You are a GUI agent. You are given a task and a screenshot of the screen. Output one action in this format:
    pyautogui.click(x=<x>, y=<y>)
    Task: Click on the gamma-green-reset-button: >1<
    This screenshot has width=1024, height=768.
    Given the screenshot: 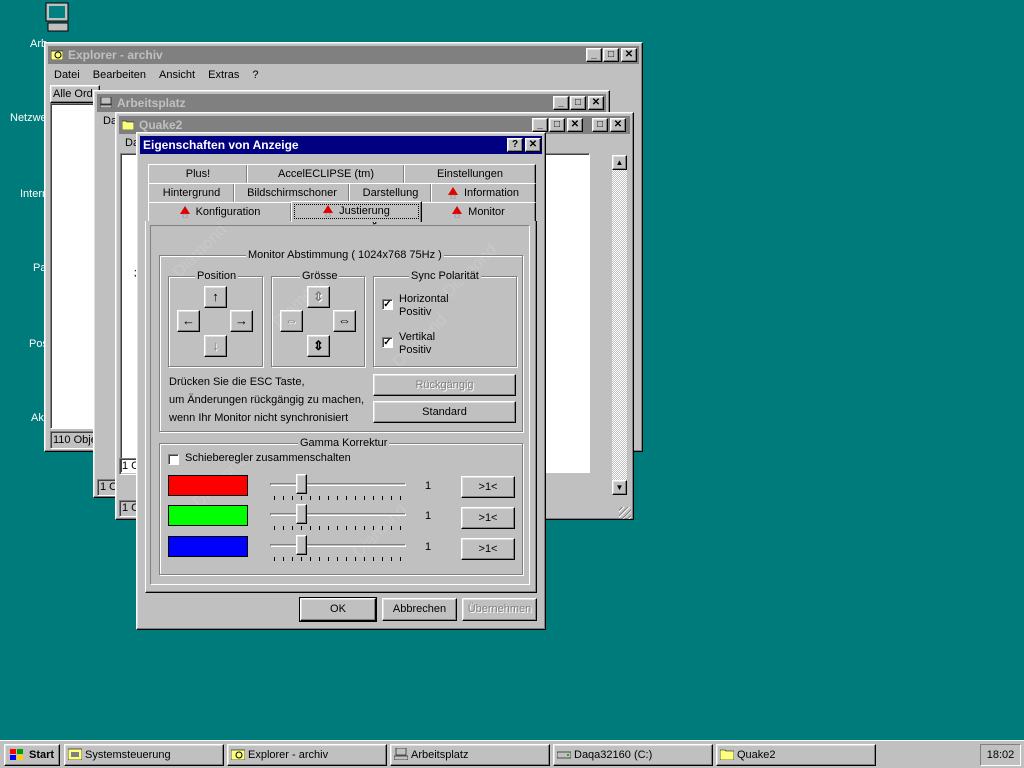 What is the action you would take?
    pyautogui.click(x=488, y=518)
    